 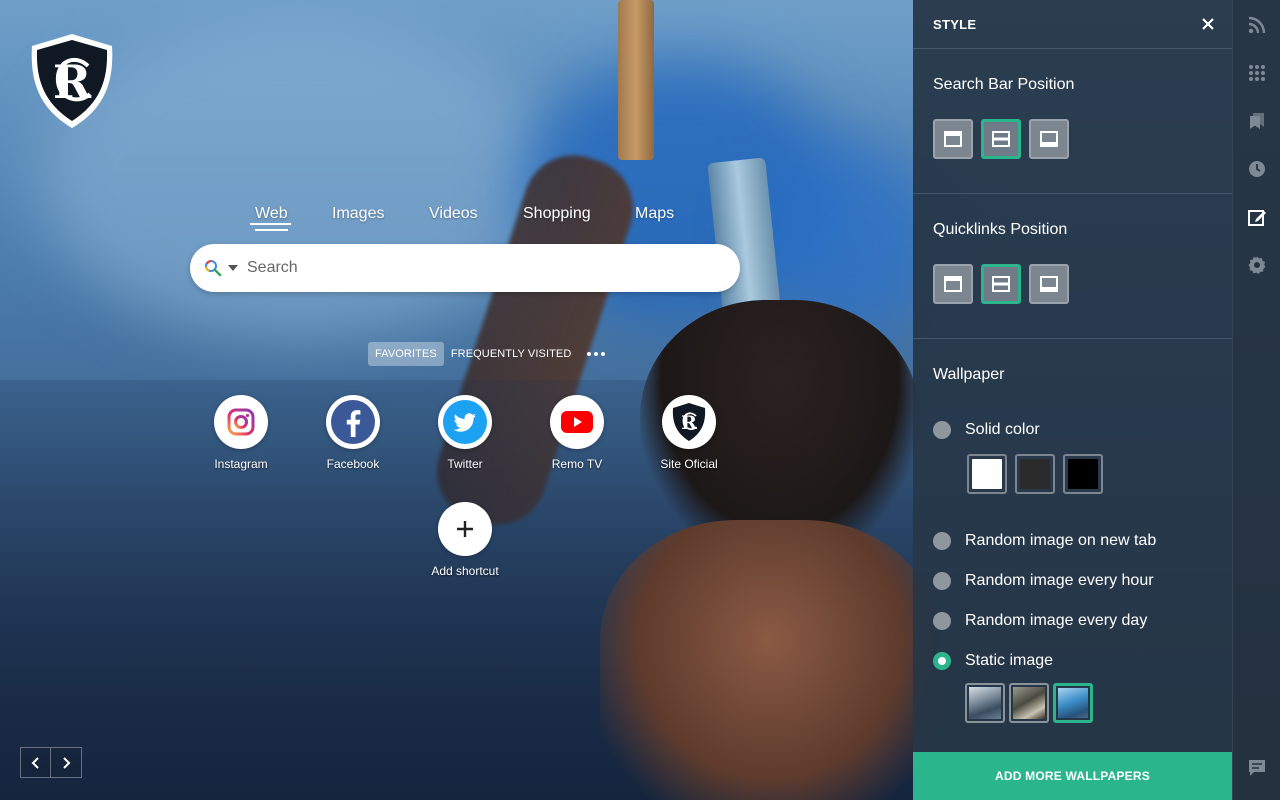 What do you see at coordinates (453, 215) in the screenshot?
I see `tab-videos: Videos` at bounding box center [453, 215].